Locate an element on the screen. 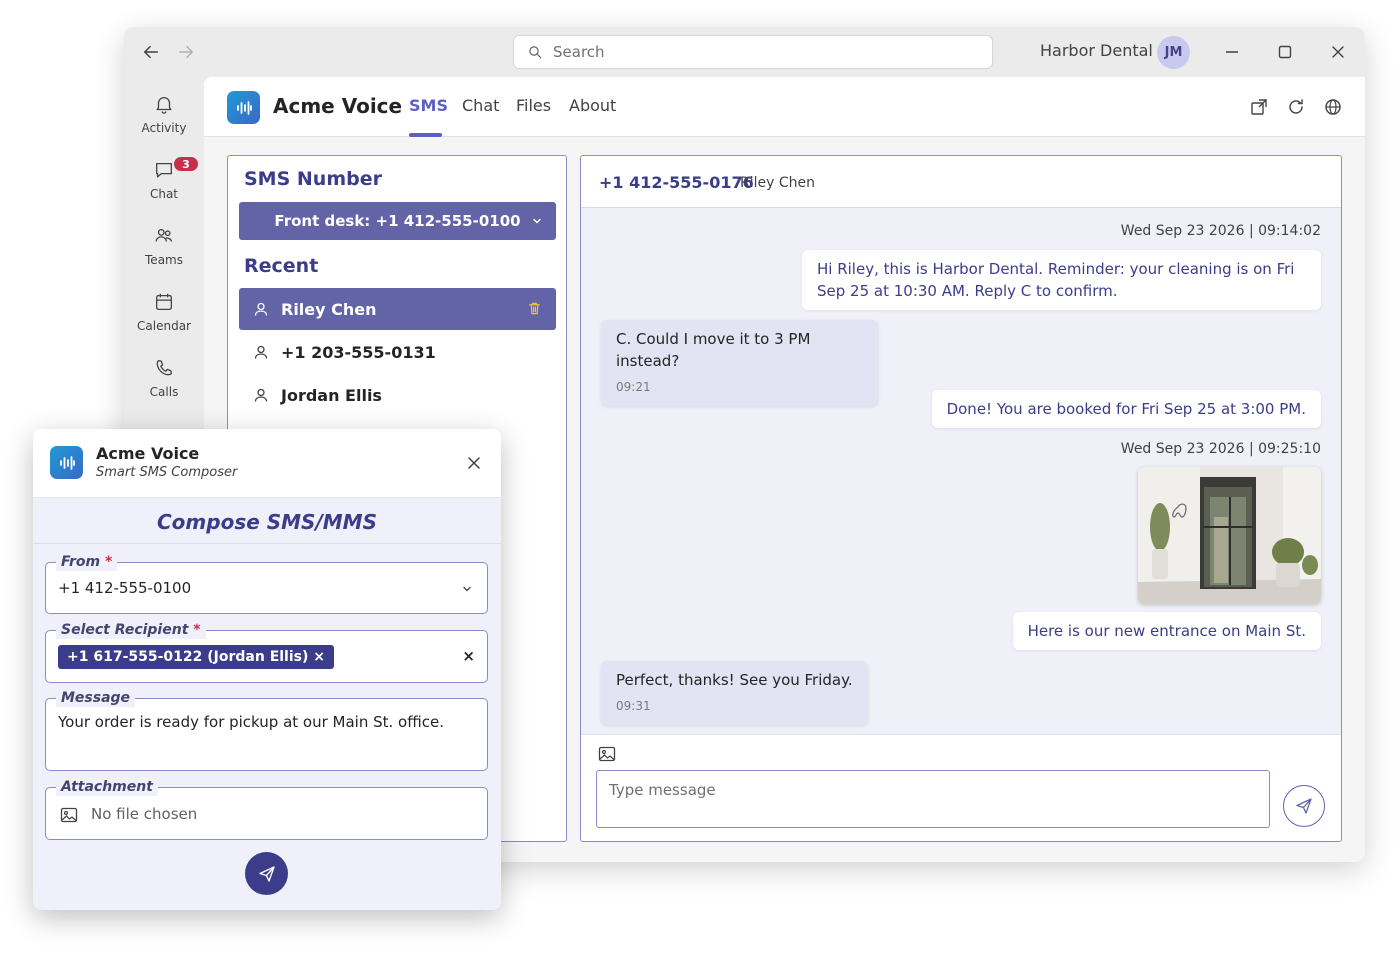 This screenshot has height=980, width=1400. from-select: From * +1 412-555-0100 is located at coordinates (266, 583).